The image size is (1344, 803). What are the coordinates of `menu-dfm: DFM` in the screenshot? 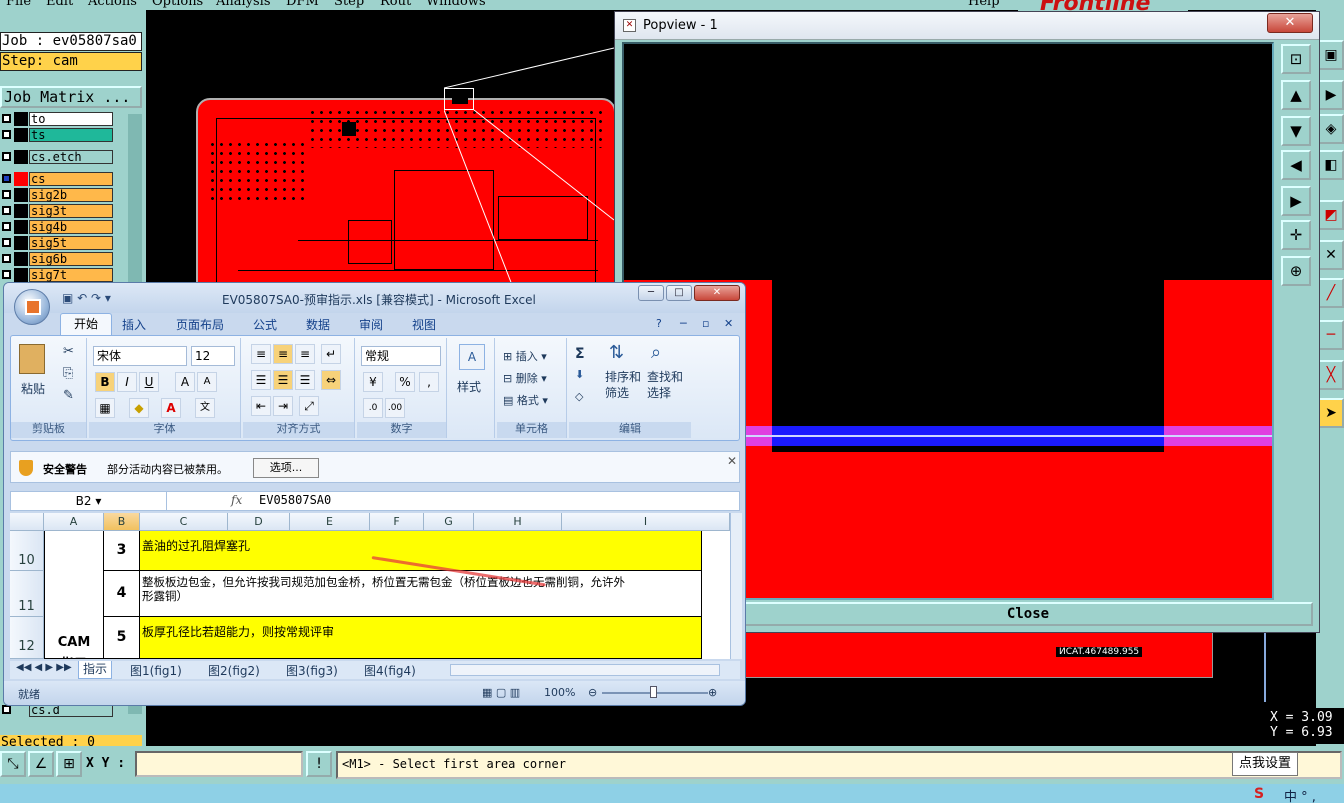 It's located at (302, 4).